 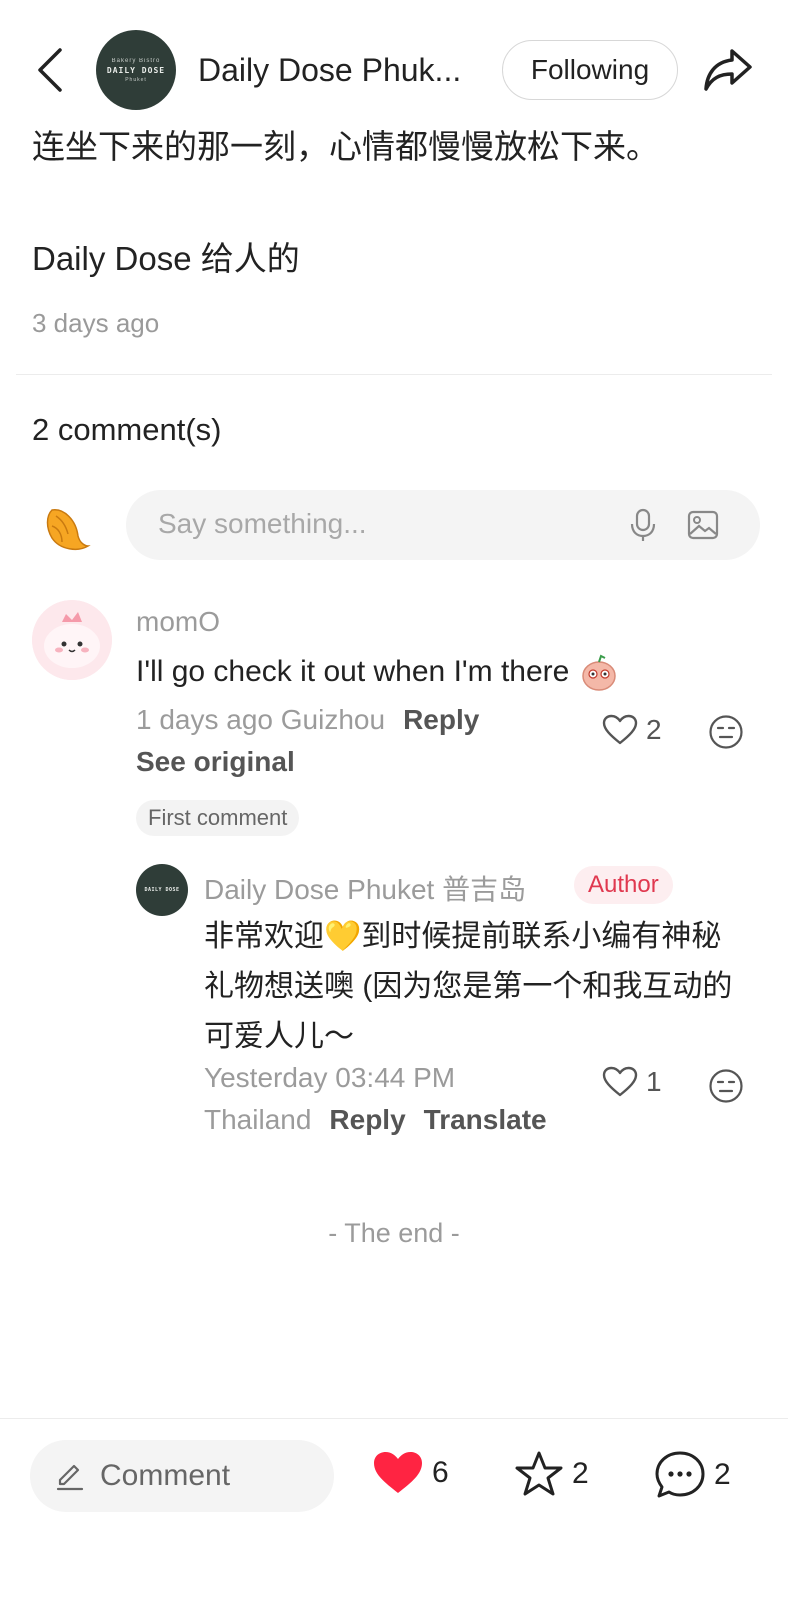 I want to click on commenter-avatar, so click(x=72, y=640).